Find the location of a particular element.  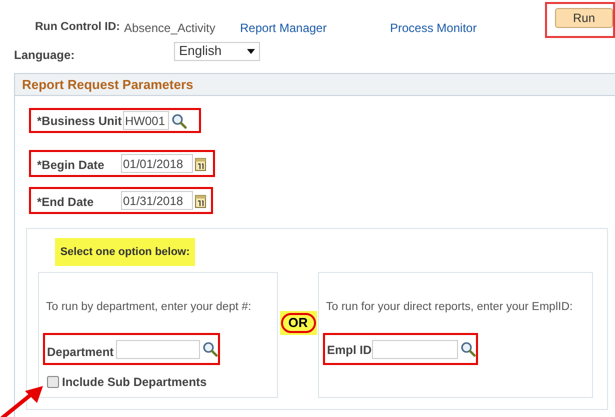

field-label: Language: is located at coordinates (45, 55).